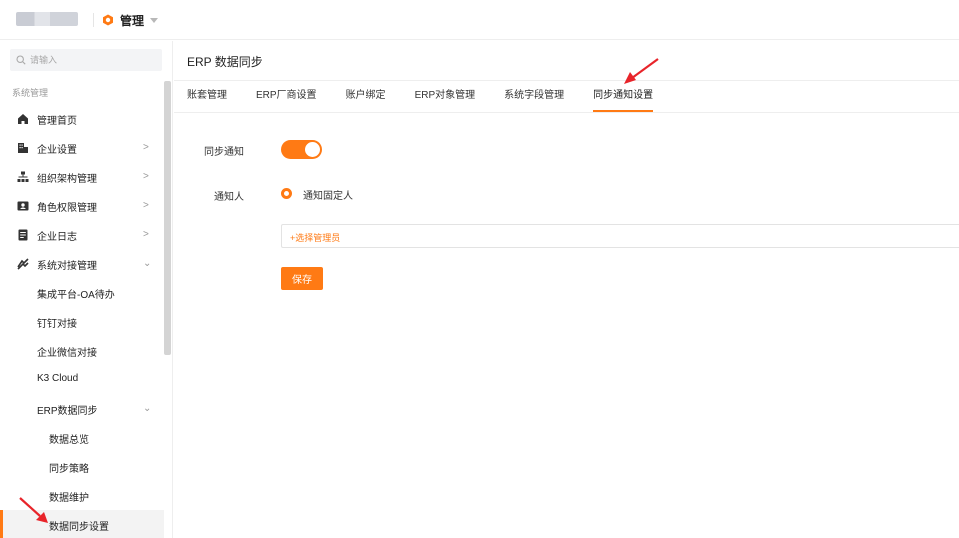  Describe the element at coordinates (366, 96) in the screenshot. I see `tab-account-binding: 账户绑定` at that location.